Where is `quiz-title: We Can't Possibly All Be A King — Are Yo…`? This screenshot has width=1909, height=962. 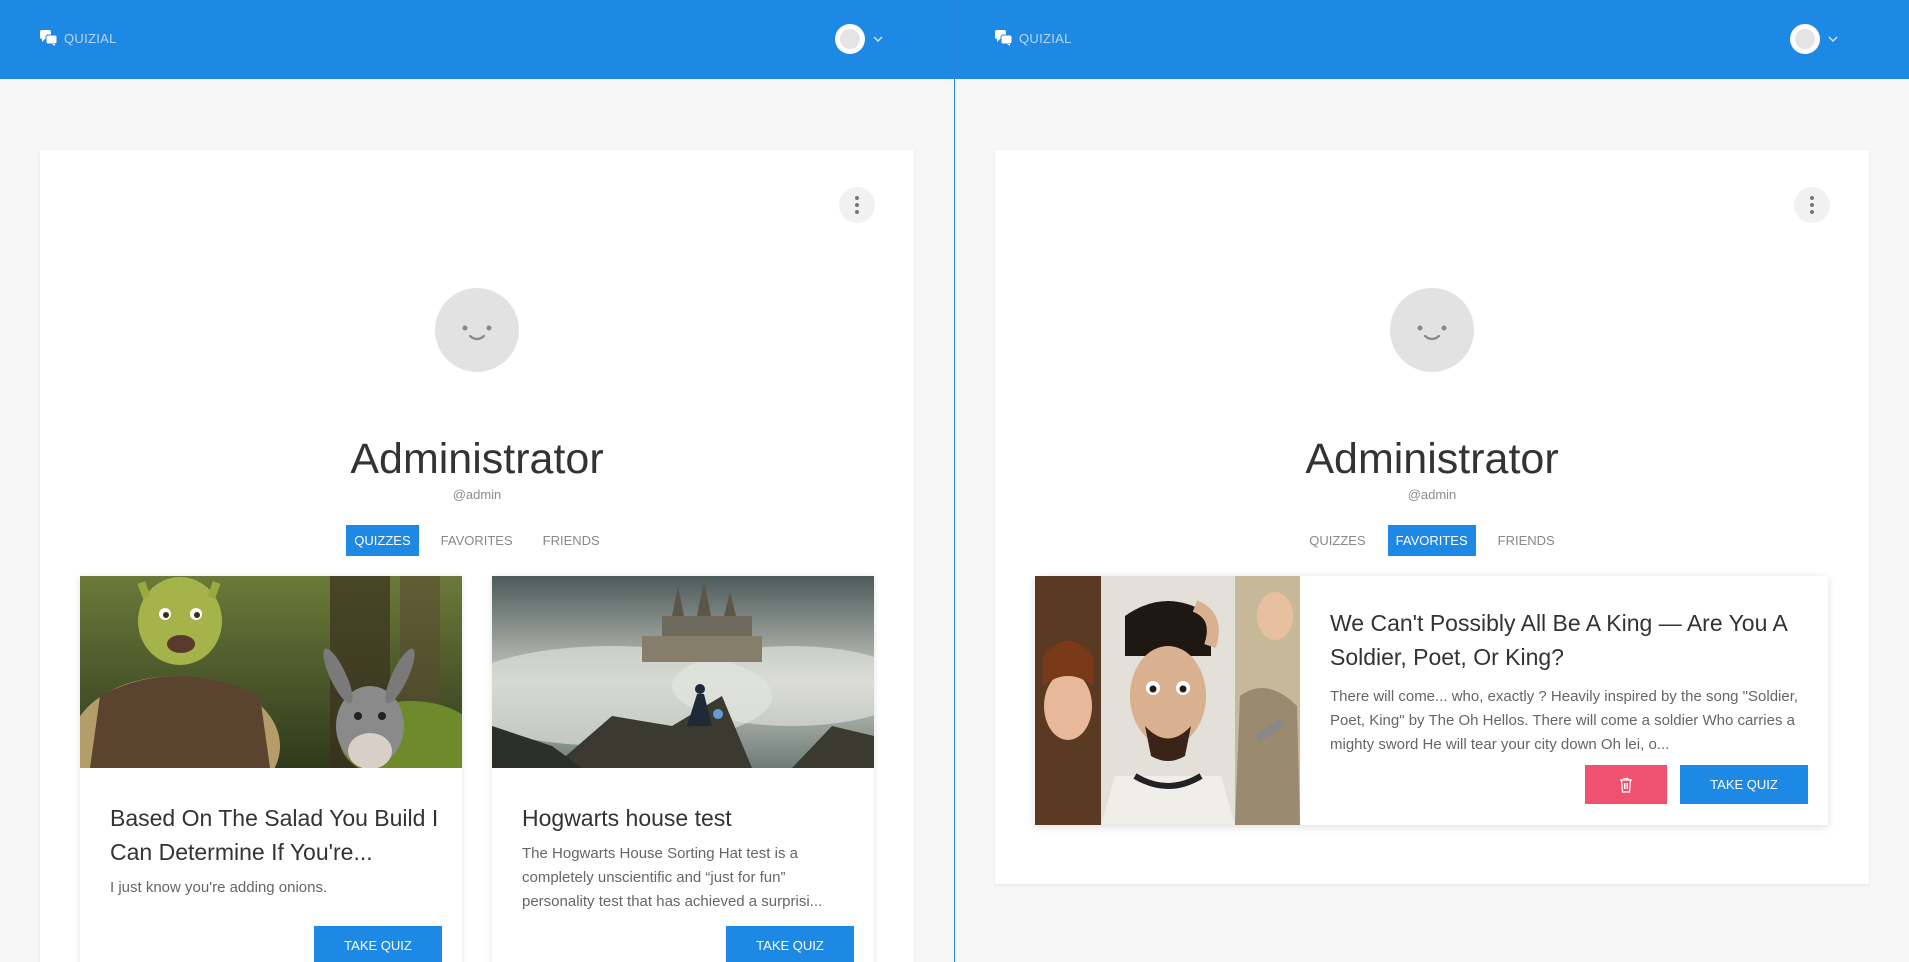
quiz-title: We Can't Possibly All Be A King — Are Yo… is located at coordinates (1567, 640).